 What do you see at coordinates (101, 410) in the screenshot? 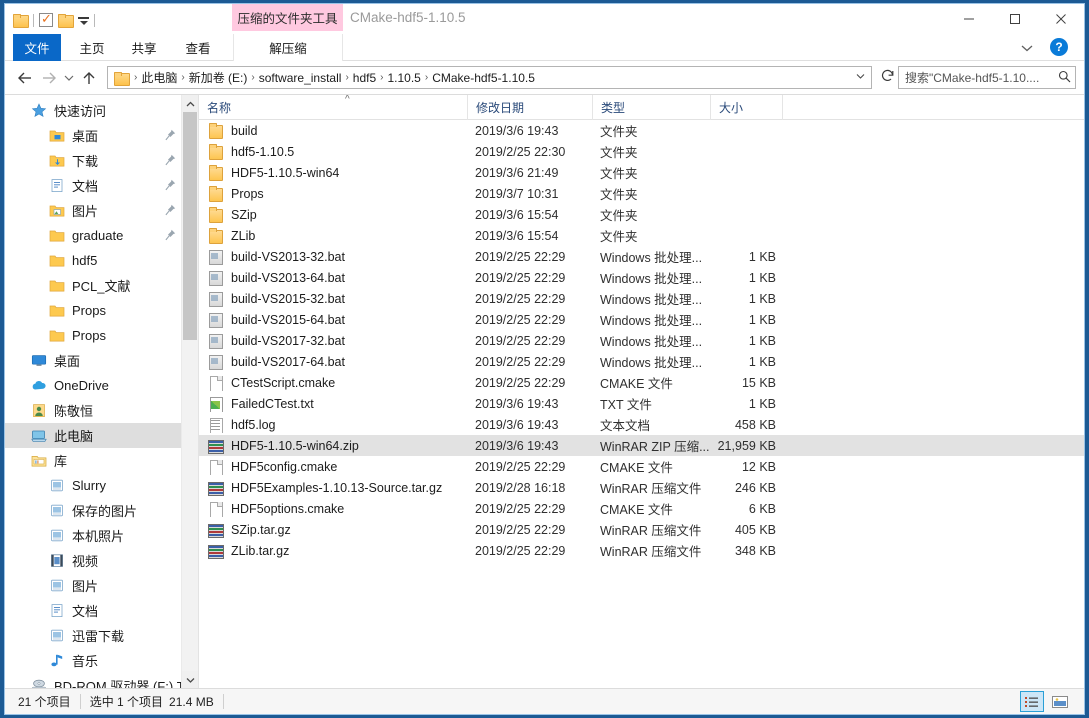
I see `sidebar-item: 陈敬恒` at bounding box center [101, 410].